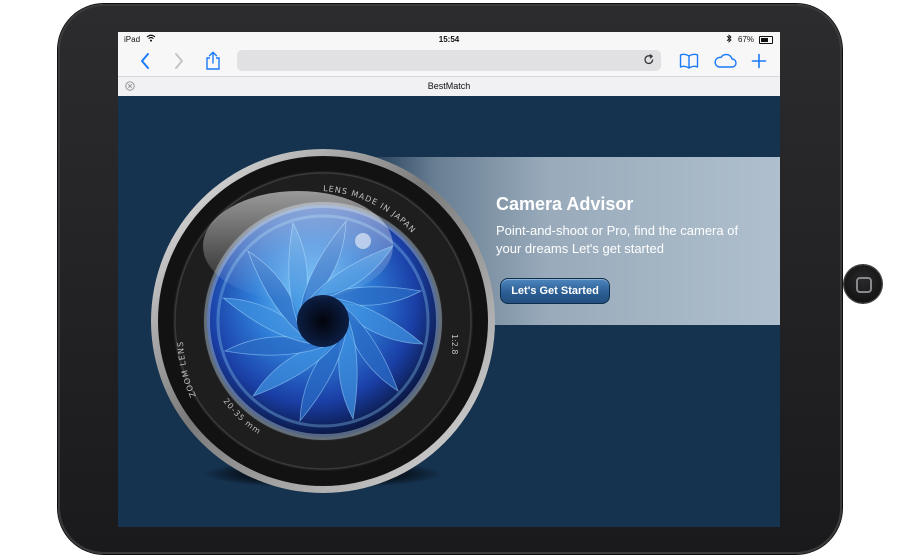 This screenshot has width=900, height=558. I want to click on tab-title: BestMatch, so click(449, 86).